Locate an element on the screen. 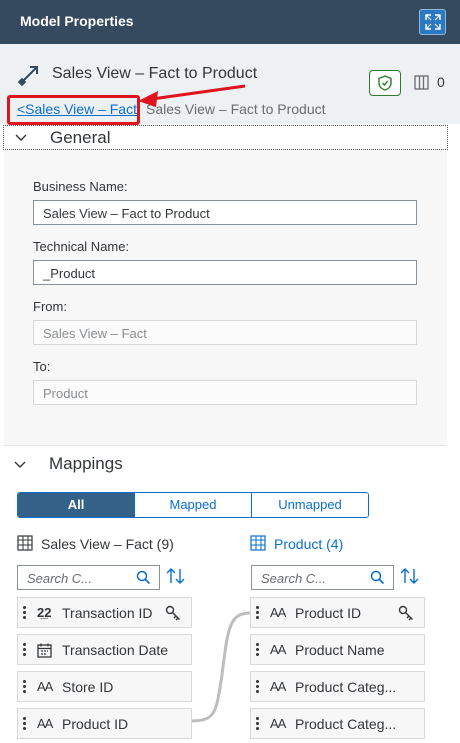  from-field: Sales View – Fact is located at coordinates (225, 332).